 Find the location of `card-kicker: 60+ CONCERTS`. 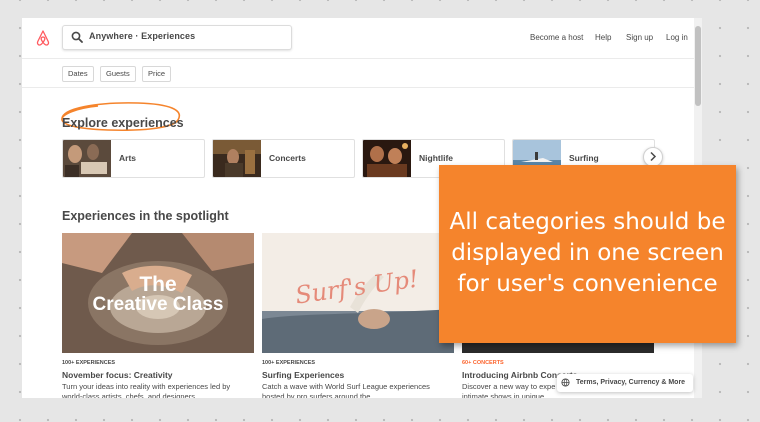

card-kicker: 60+ CONCERTS is located at coordinates (483, 363).